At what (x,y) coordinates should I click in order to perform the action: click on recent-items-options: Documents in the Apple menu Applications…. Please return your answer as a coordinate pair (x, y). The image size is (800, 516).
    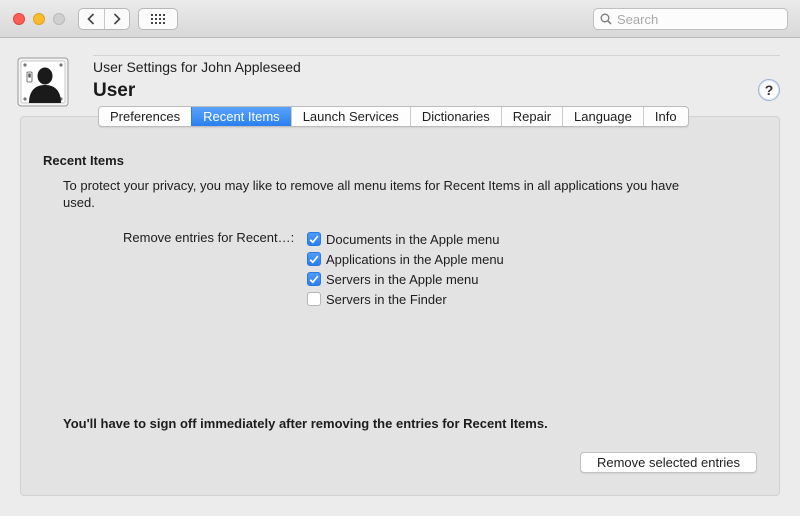
    Looking at the image, I should click on (405, 269).